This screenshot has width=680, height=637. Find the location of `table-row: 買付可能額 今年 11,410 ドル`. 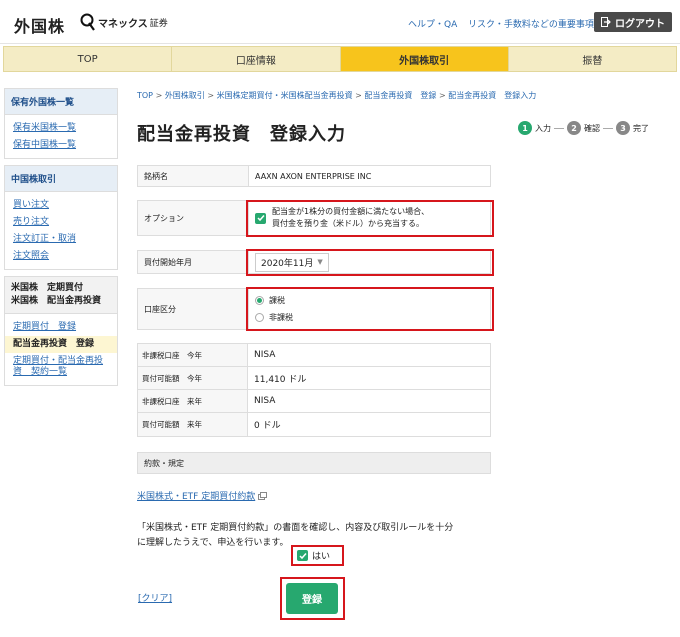

table-row: 買付可能額 今年 11,410 ドル is located at coordinates (314, 378).